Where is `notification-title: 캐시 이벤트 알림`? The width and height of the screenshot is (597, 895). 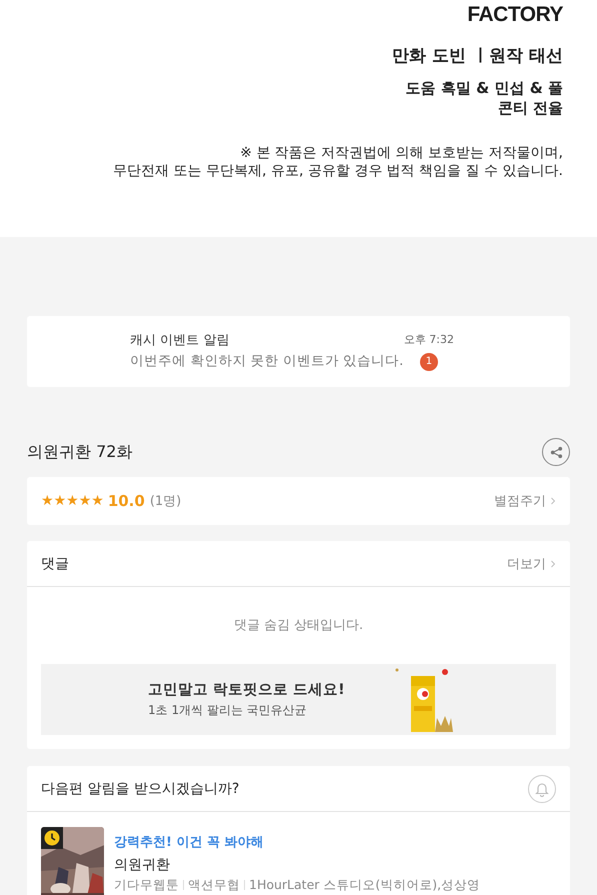
notification-title: 캐시 이벤트 알림 is located at coordinates (180, 341).